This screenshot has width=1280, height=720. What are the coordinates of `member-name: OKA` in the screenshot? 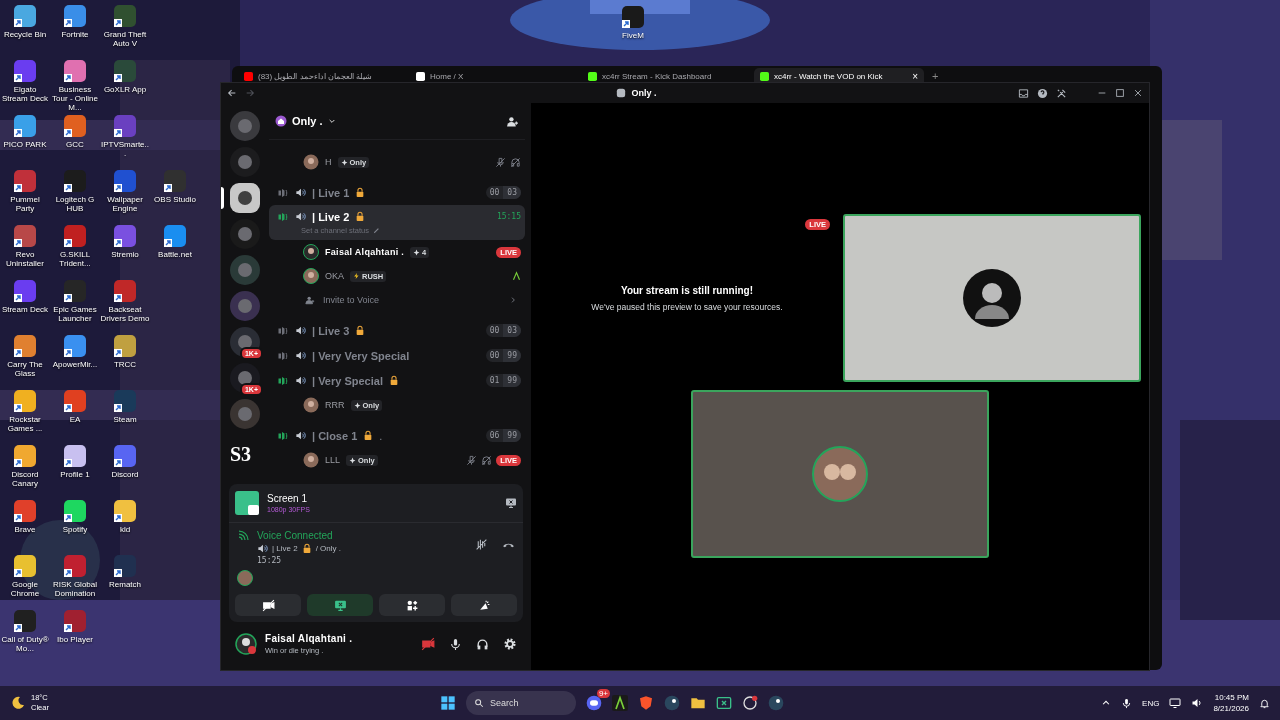 It's located at (334, 276).